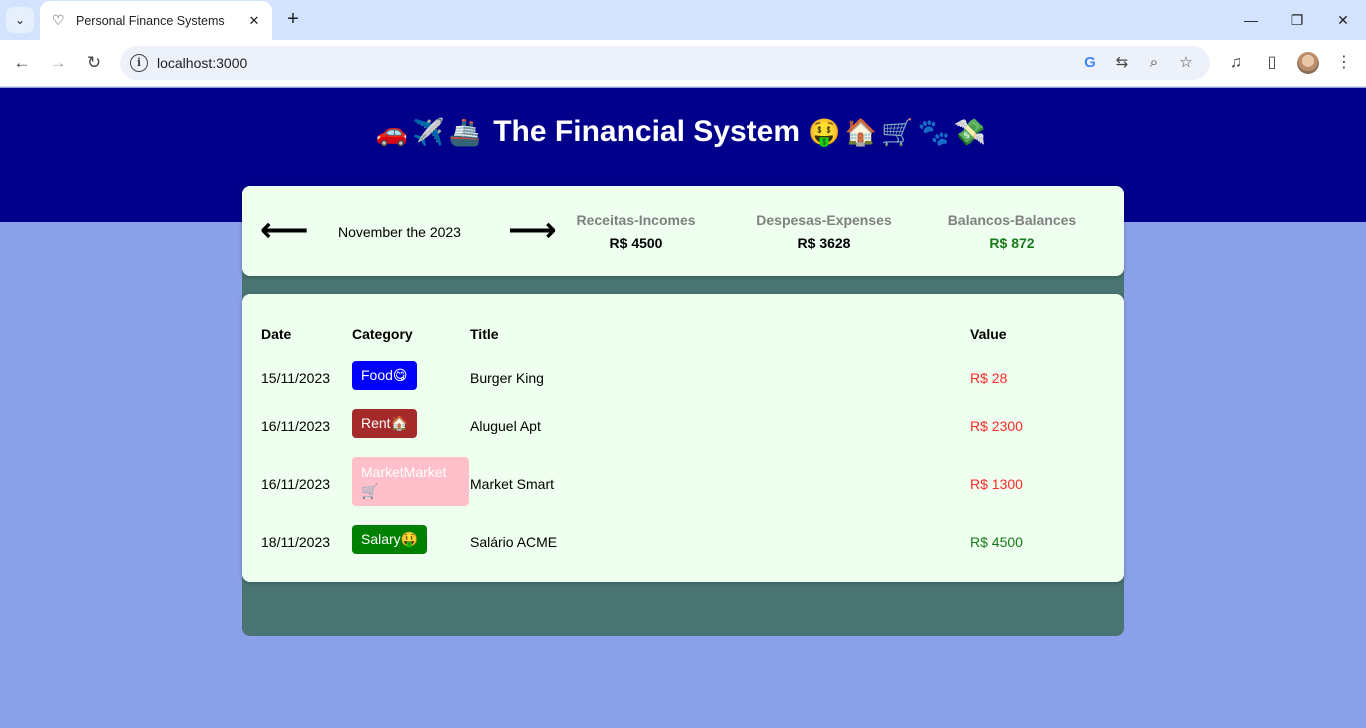 The width and height of the screenshot is (1366, 728). Describe the element at coordinates (385, 423) in the screenshot. I see `row-2-category-badge: Rent🏠` at that location.